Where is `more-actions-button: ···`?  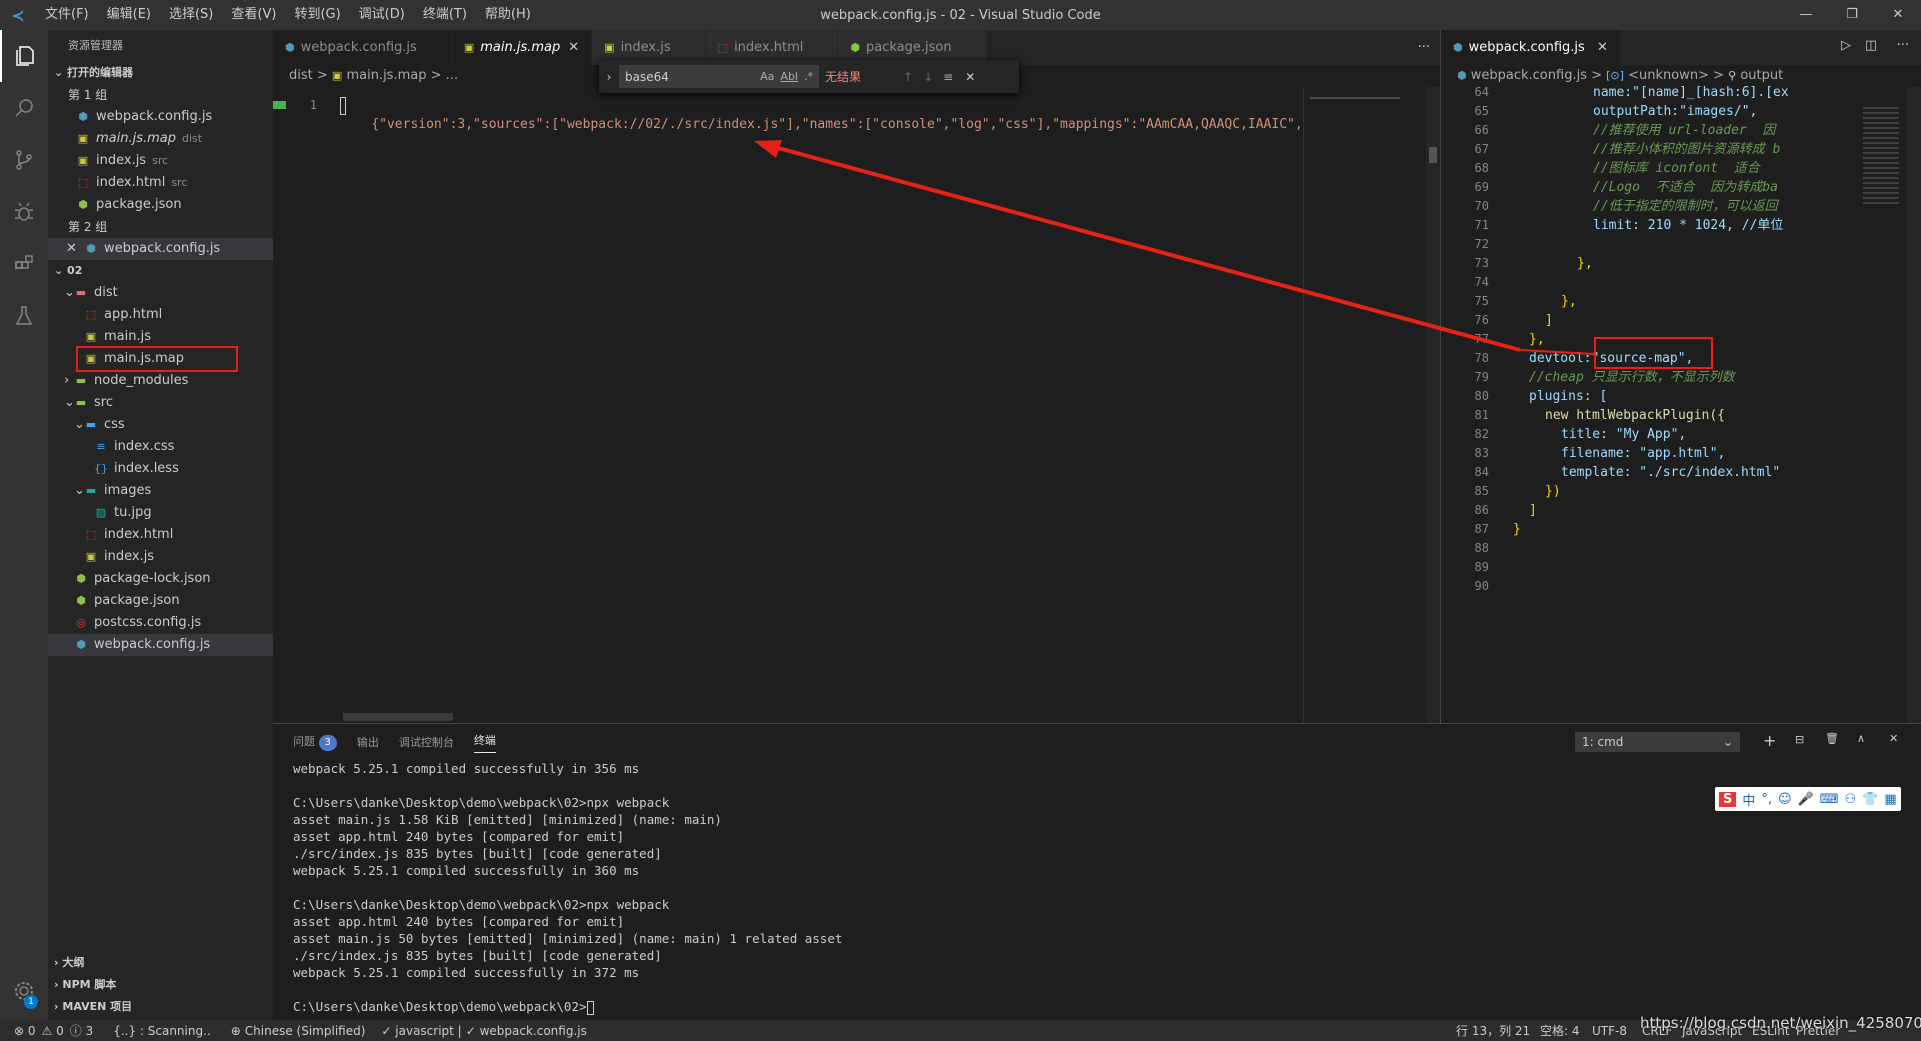
more-actions-button: ··· is located at coordinates (1424, 47).